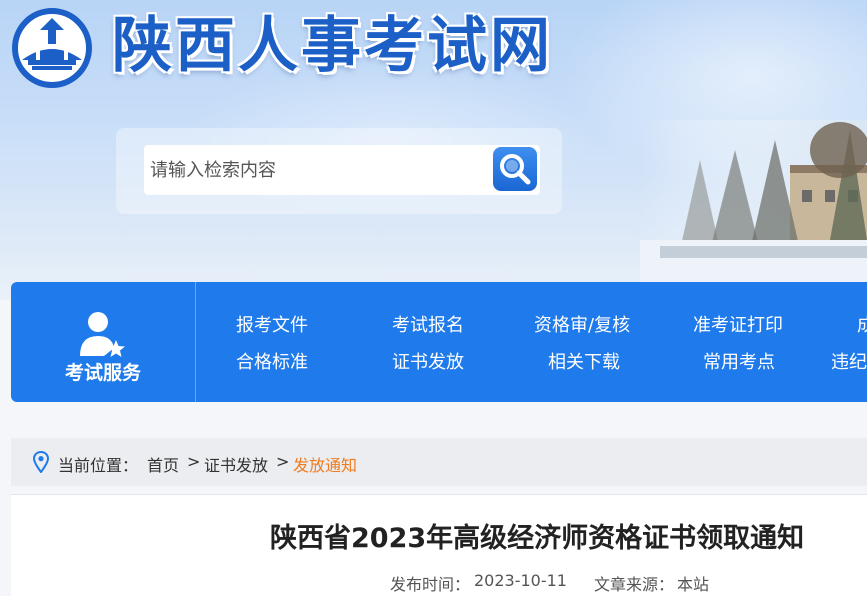 Image resolution: width=867 pixels, height=596 pixels. I want to click on search-input, so click(318, 170).